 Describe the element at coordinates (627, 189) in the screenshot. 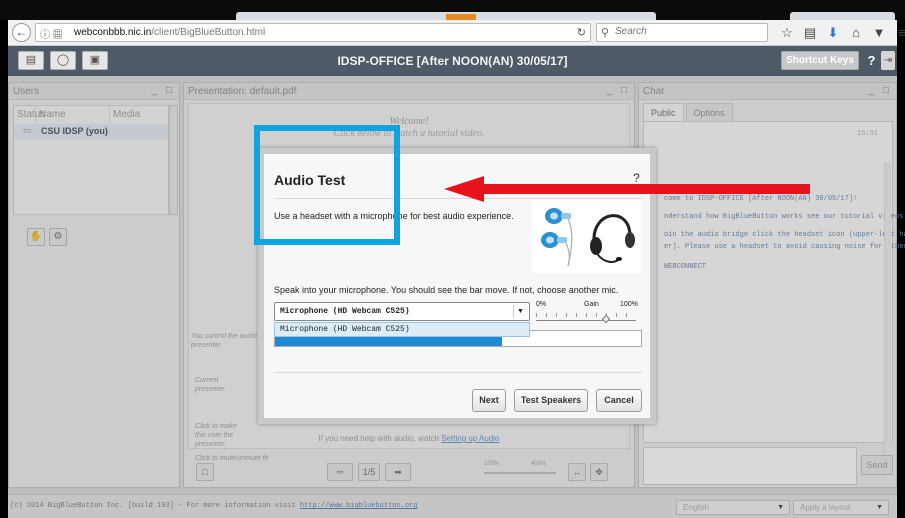

I see `annotation-arrow-icon` at that location.